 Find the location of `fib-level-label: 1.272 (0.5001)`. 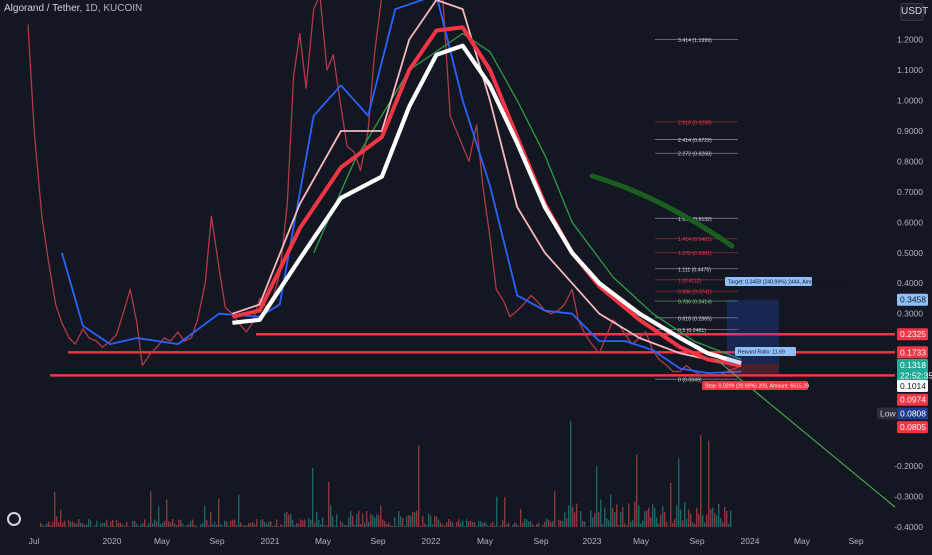

fib-level-label: 1.272 (0.5001) is located at coordinates (695, 254).